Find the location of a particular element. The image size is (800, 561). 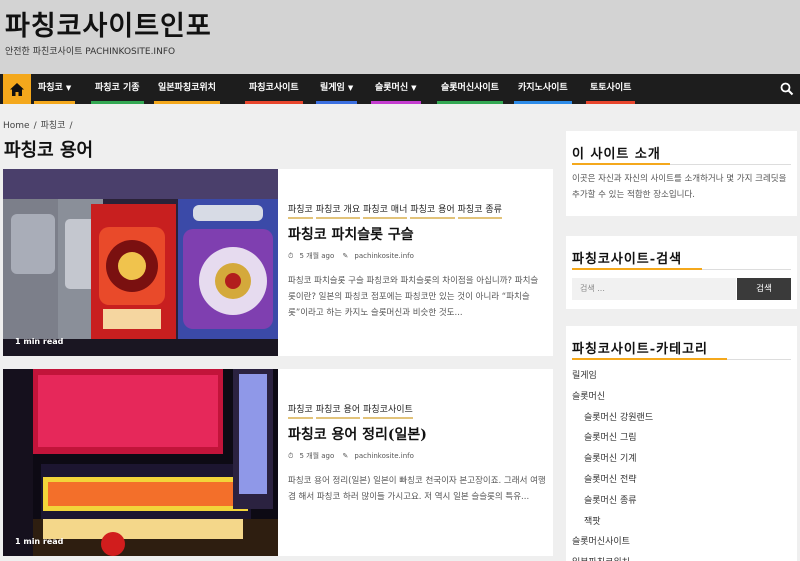

category-link: 슬롯머신사이트 is located at coordinates (682, 542).